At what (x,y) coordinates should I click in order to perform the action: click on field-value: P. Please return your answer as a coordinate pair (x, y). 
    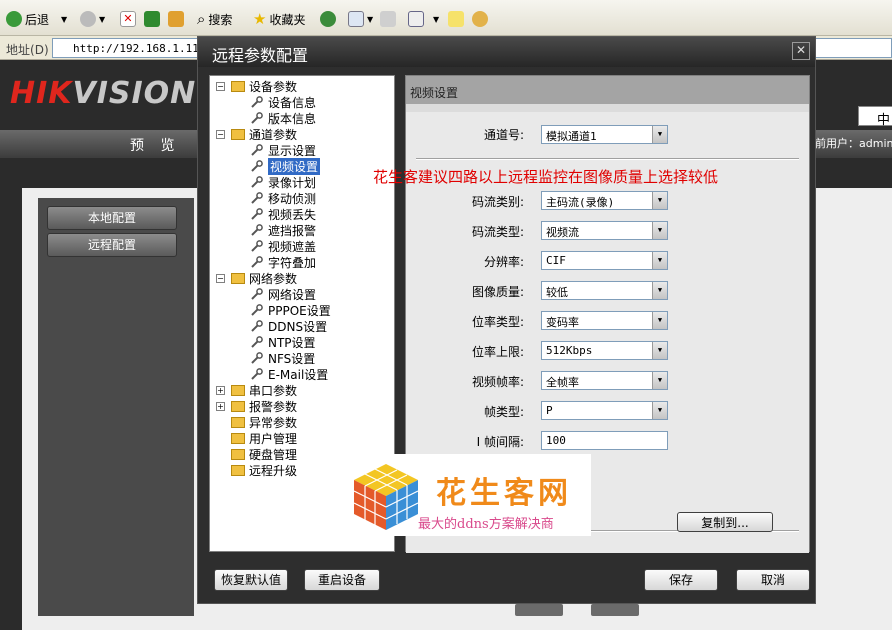
    Looking at the image, I should click on (549, 410).